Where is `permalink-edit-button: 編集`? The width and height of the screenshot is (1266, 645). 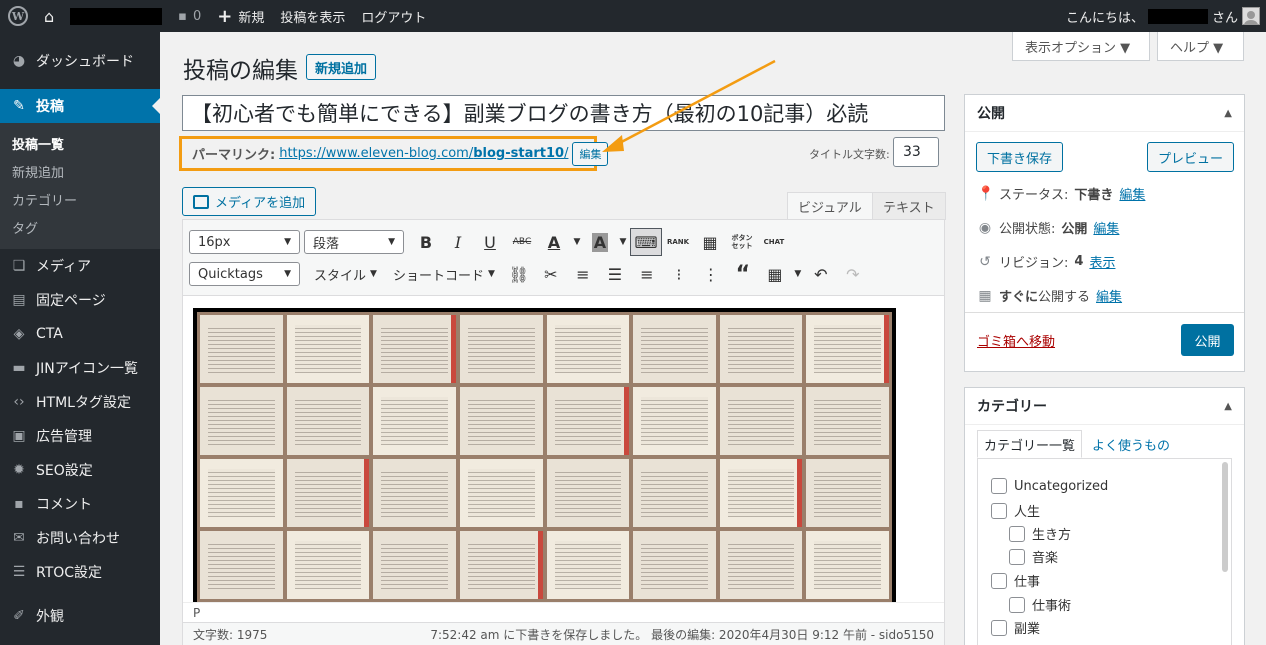 permalink-edit-button: 編集 is located at coordinates (590, 153).